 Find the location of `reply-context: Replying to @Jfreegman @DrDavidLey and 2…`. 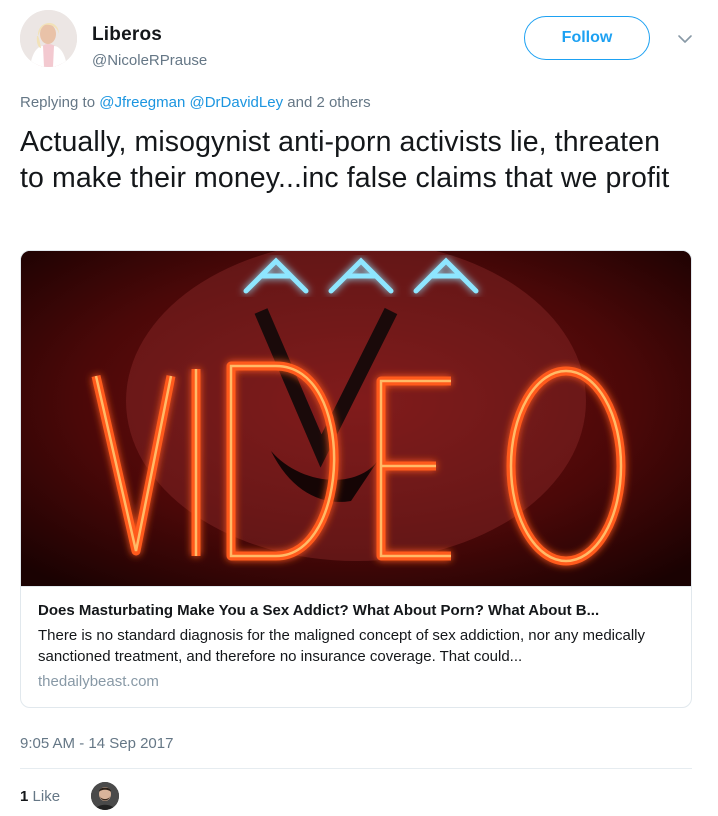

reply-context: Replying to @Jfreegman @DrDavidLey and 2… is located at coordinates (195, 102).